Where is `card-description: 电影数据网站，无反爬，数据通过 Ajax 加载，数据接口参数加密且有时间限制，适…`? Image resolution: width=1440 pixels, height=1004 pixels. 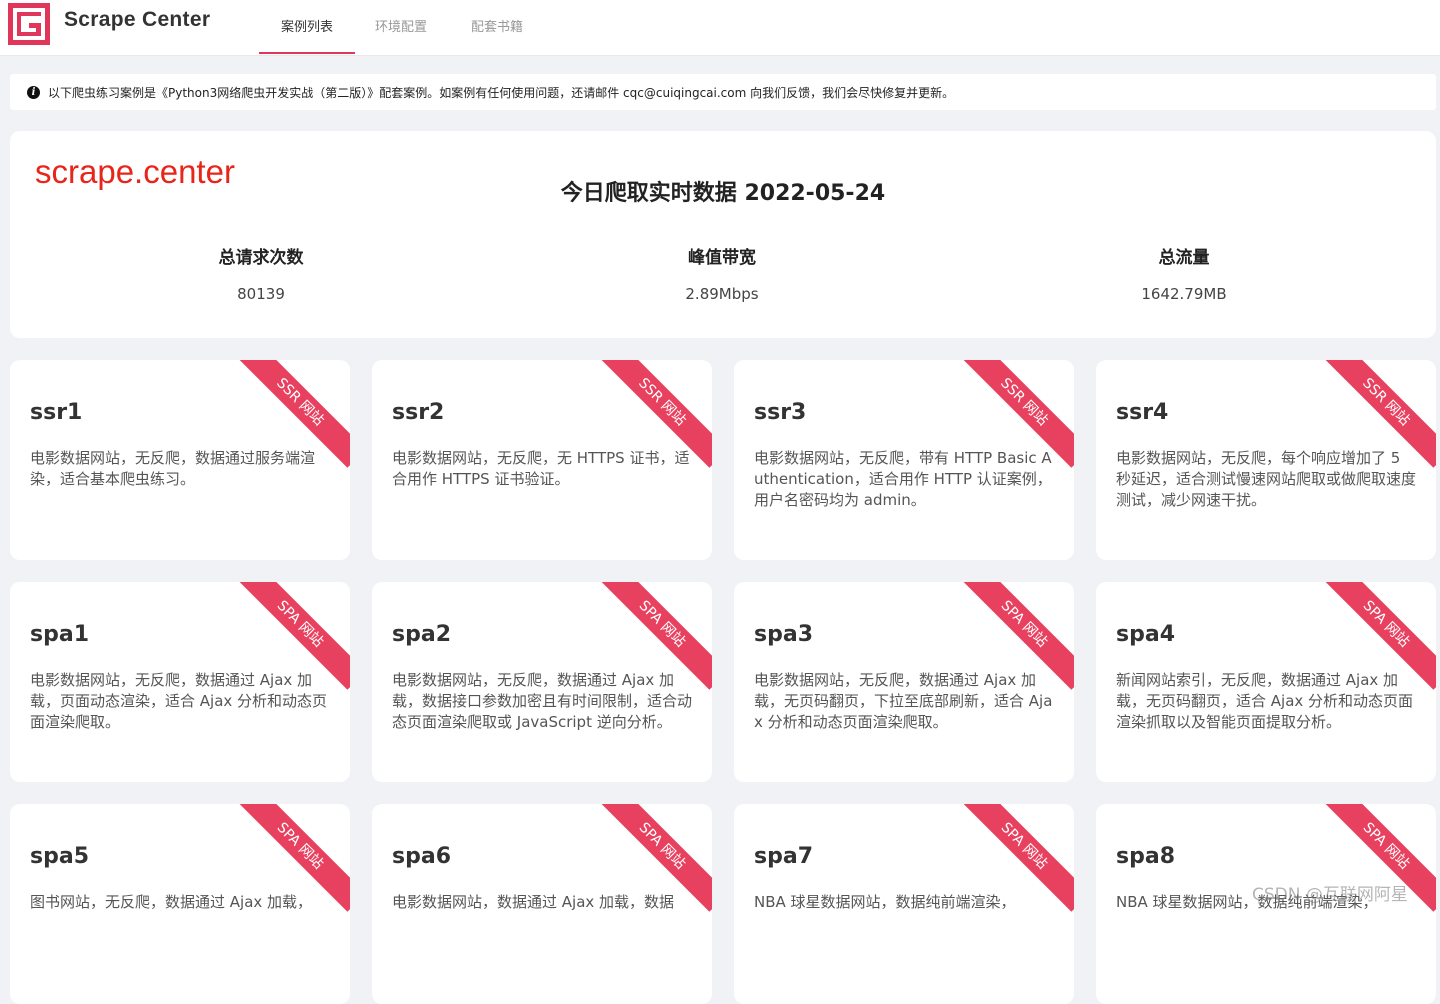
card-description: 电影数据网站，无反爬，数据通过 Ajax 加载，数据接口参数加密且有时间限制，适… is located at coordinates (542, 701).